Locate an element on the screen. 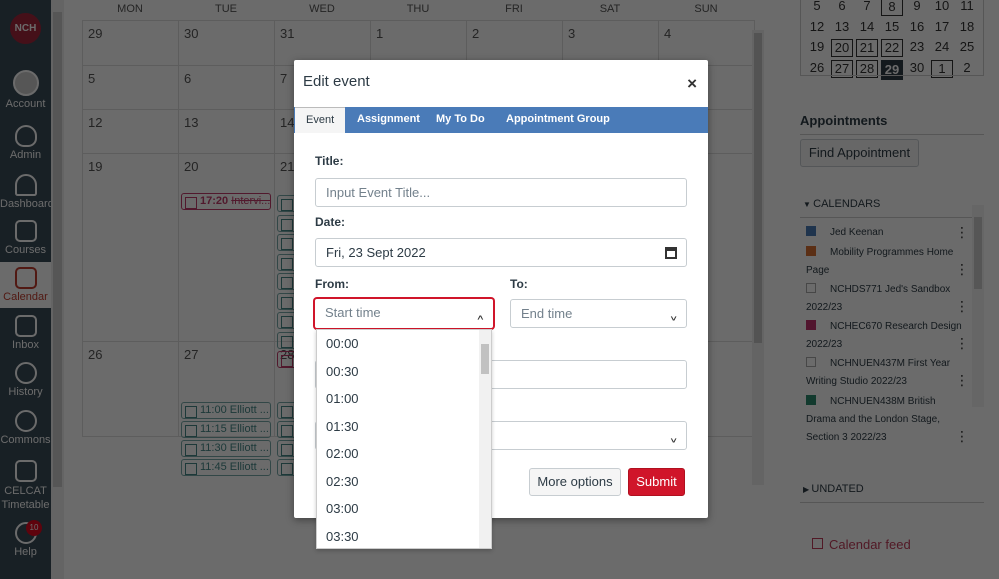  day-cell: 5 is located at coordinates (130, 87).